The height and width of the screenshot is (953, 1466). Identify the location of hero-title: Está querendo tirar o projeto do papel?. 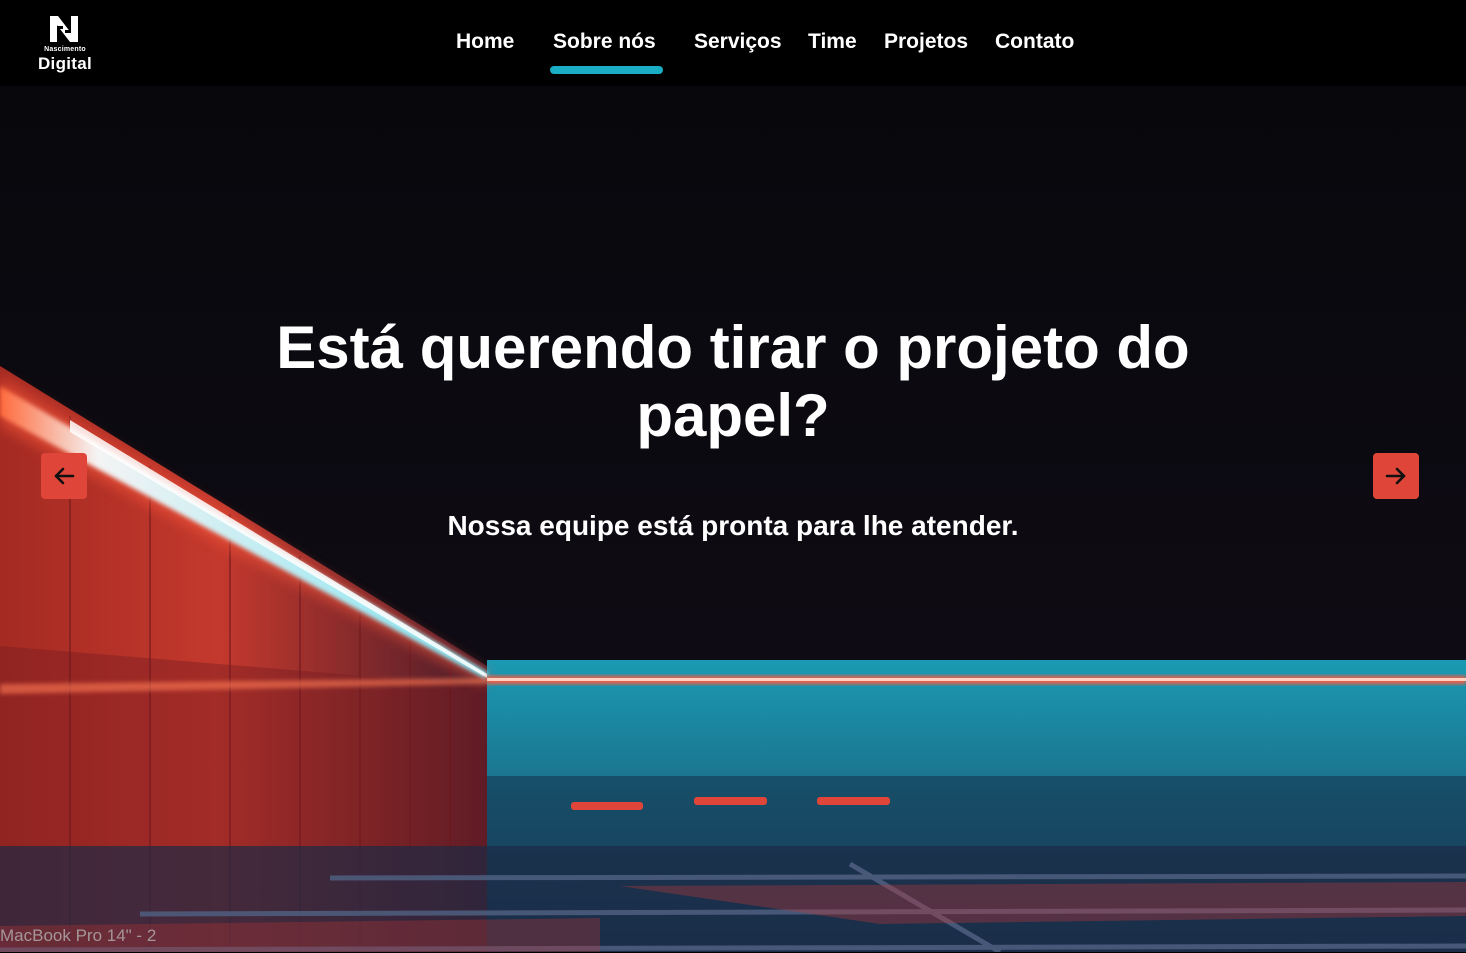
(733, 382).